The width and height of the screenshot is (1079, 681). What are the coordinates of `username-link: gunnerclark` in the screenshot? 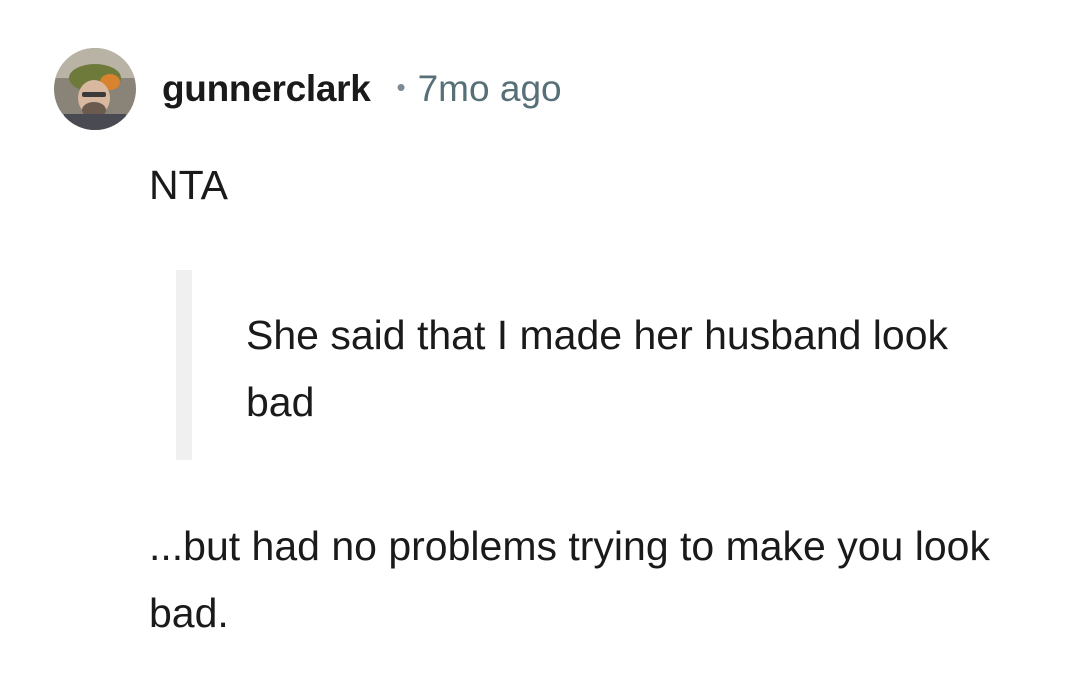 It's located at (266, 89).